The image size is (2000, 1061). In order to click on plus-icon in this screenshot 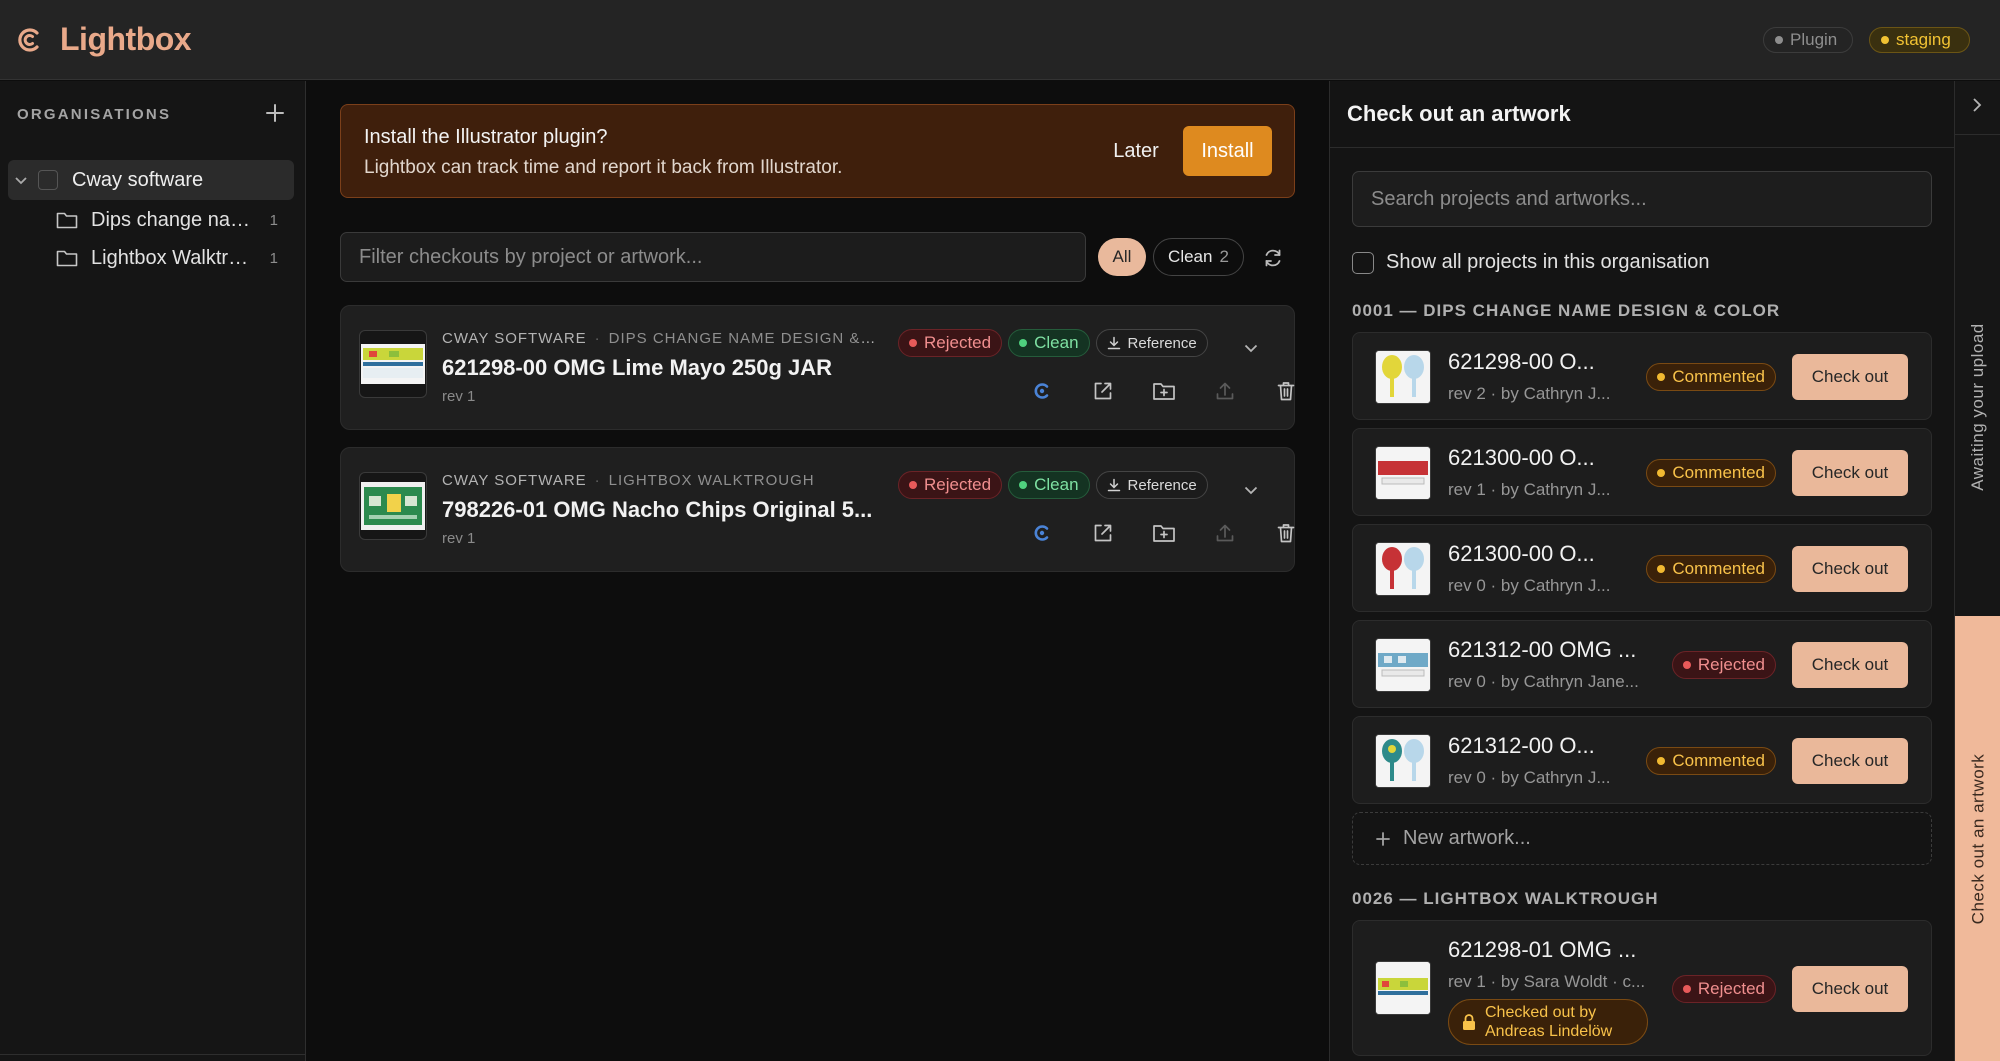, I will do `click(275, 113)`.